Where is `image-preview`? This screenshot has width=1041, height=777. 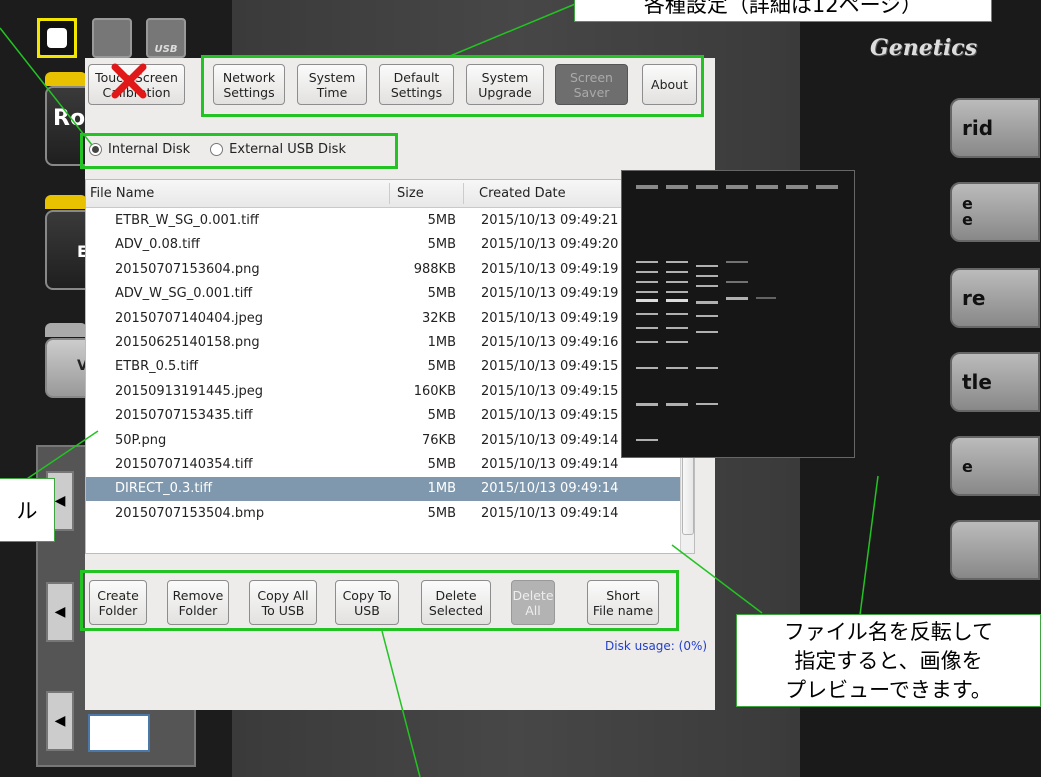 image-preview is located at coordinates (738, 314).